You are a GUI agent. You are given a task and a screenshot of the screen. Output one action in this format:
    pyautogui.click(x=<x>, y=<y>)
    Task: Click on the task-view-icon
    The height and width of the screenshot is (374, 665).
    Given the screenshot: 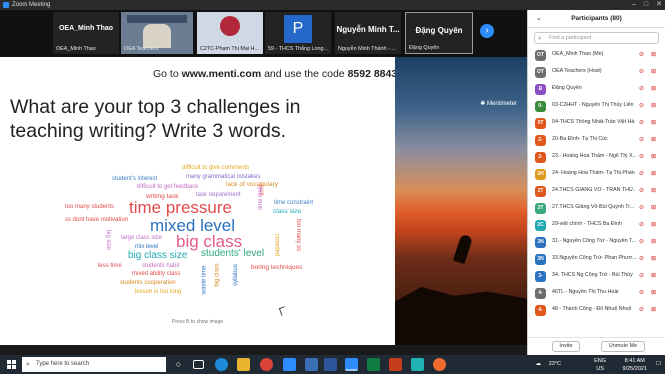 What is the action you would take?
    pyautogui.click(x=198, y=364)
    